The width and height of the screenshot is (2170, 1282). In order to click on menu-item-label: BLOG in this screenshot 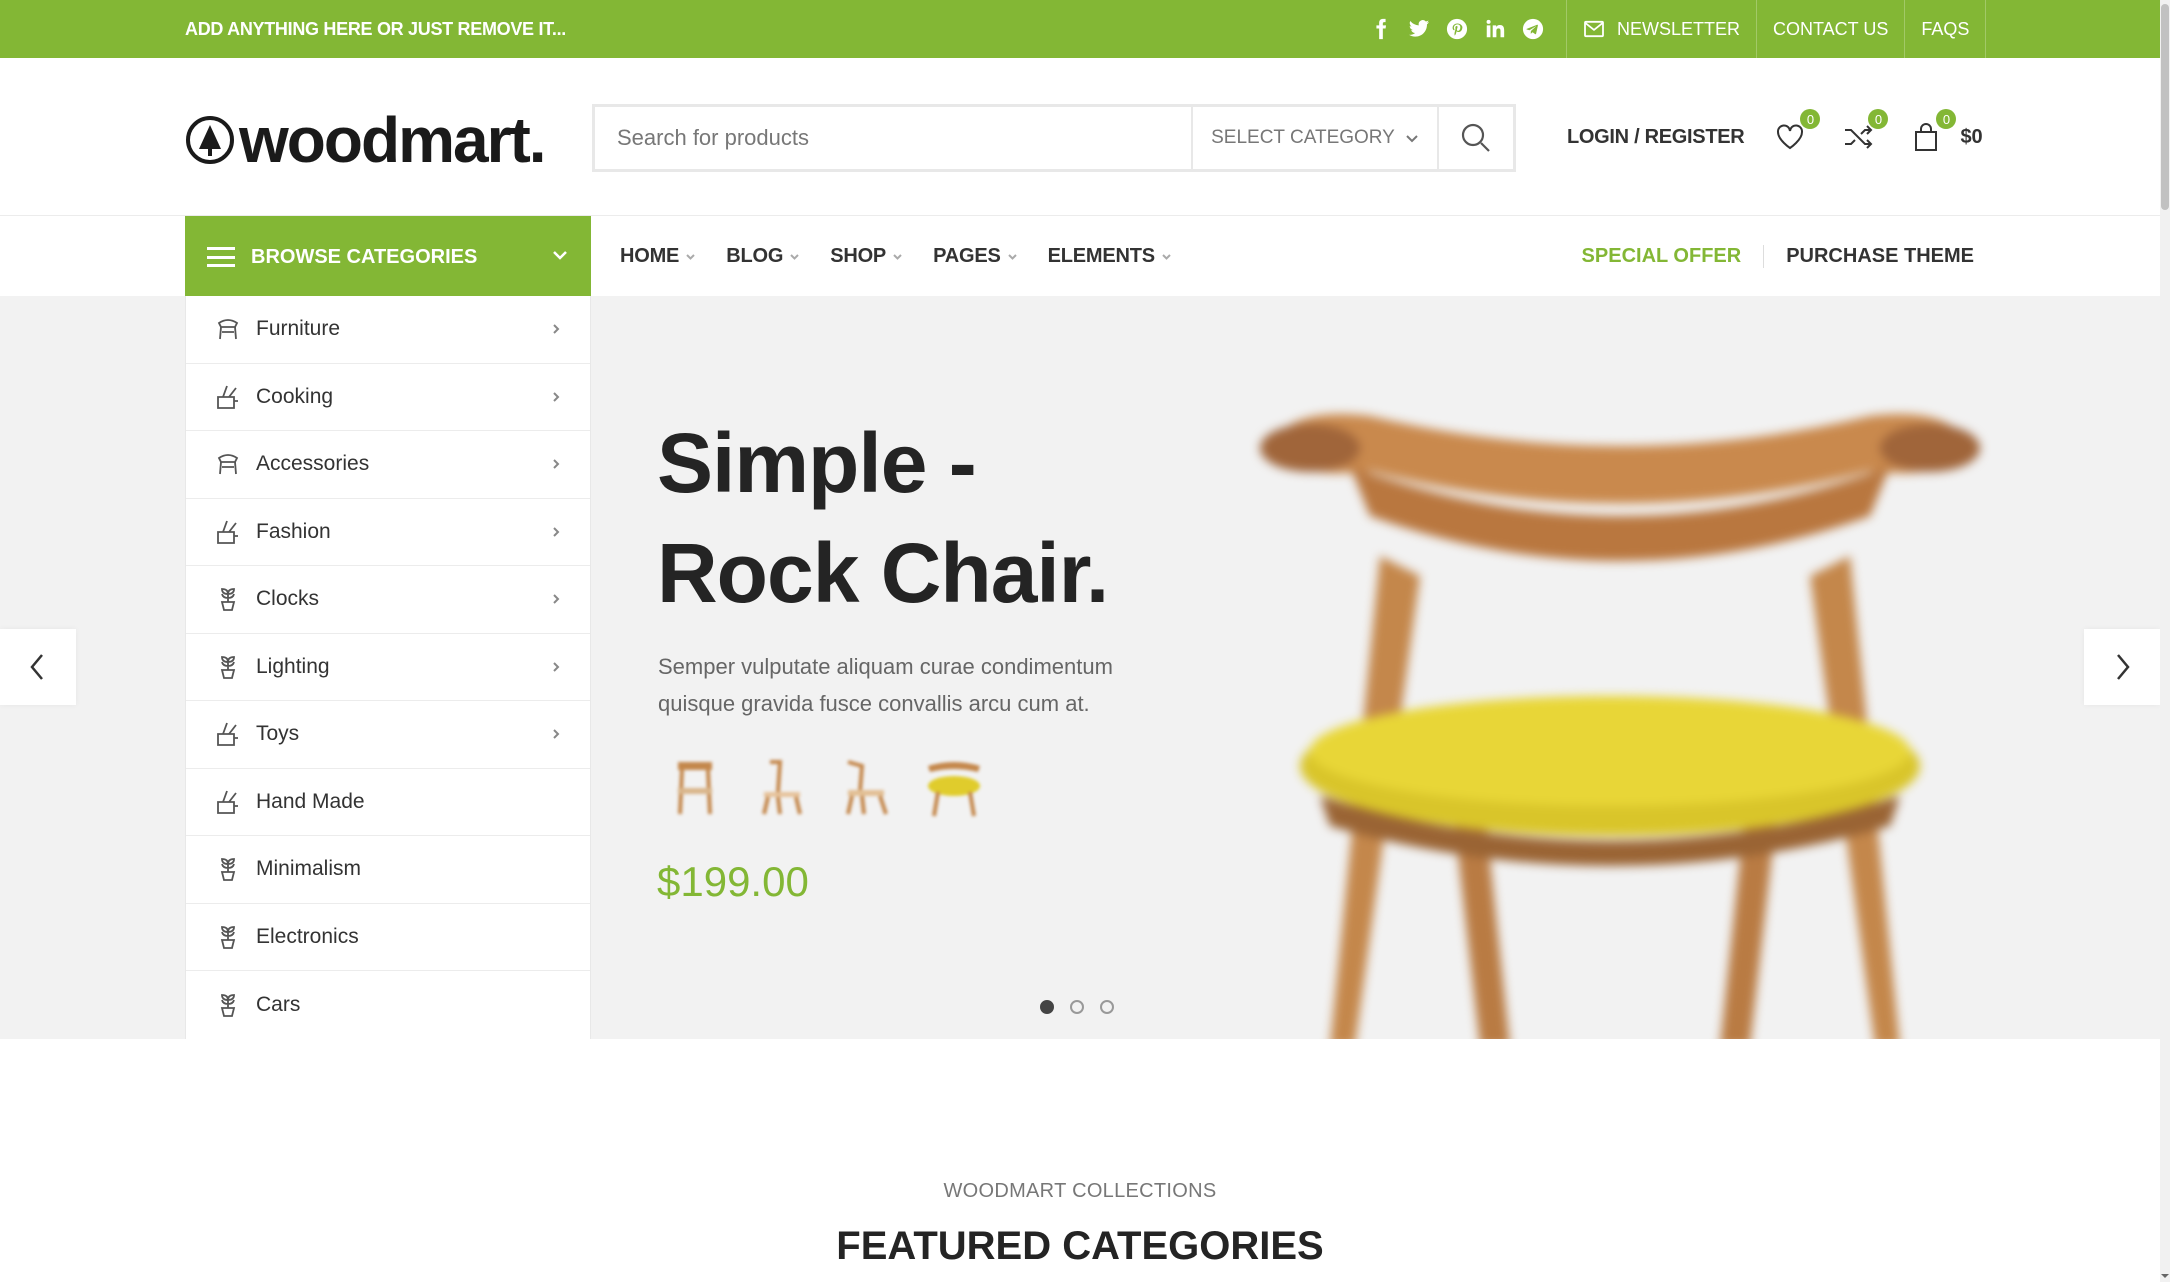, I will do `click(755, 255)`.